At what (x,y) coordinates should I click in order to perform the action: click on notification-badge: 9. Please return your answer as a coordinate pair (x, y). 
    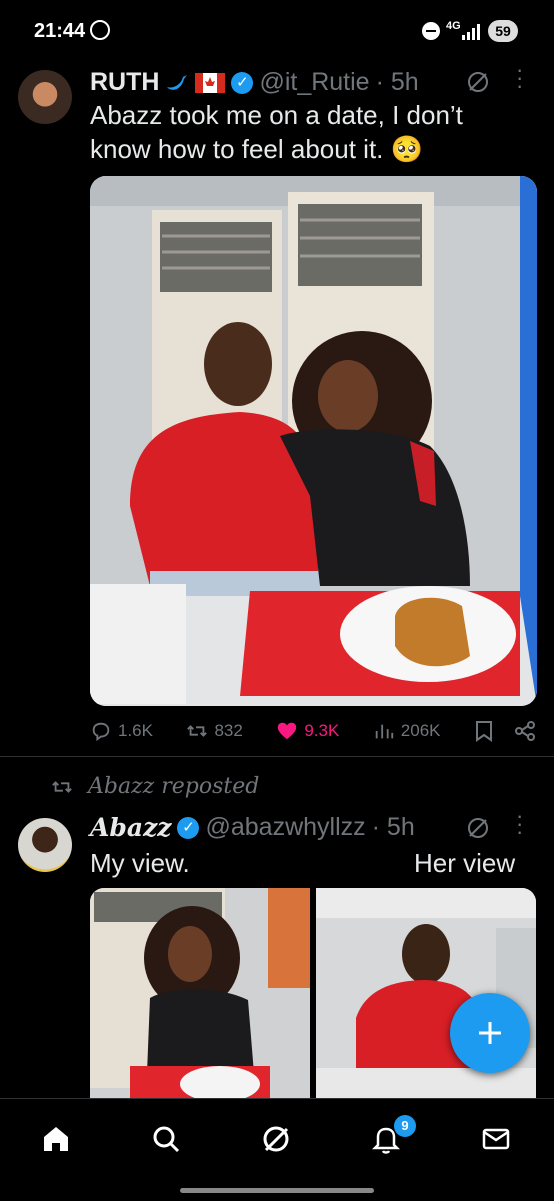
    Looking at the image, I should click on (405, 1126).